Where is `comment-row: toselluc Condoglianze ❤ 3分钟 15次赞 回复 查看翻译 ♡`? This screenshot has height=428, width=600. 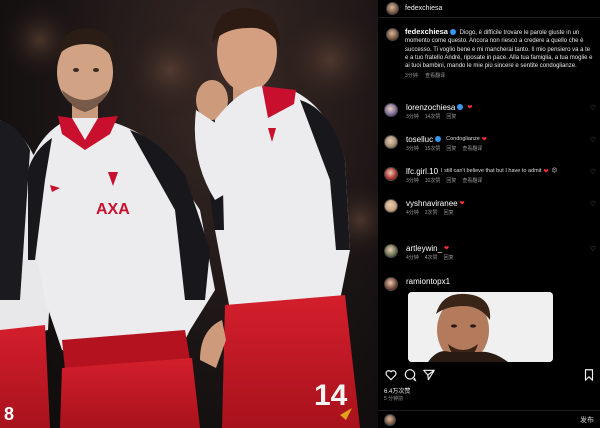
comment-row: toselluc Condoglianze ❤ 3分钟 15次赞 回复 查看翻译 ♡ is located at coordinates (490, 146).